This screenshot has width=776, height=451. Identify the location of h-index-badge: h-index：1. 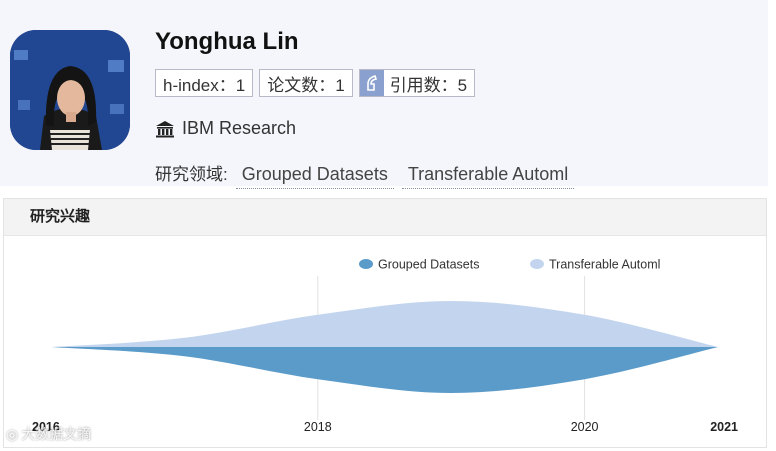
(204, 83).